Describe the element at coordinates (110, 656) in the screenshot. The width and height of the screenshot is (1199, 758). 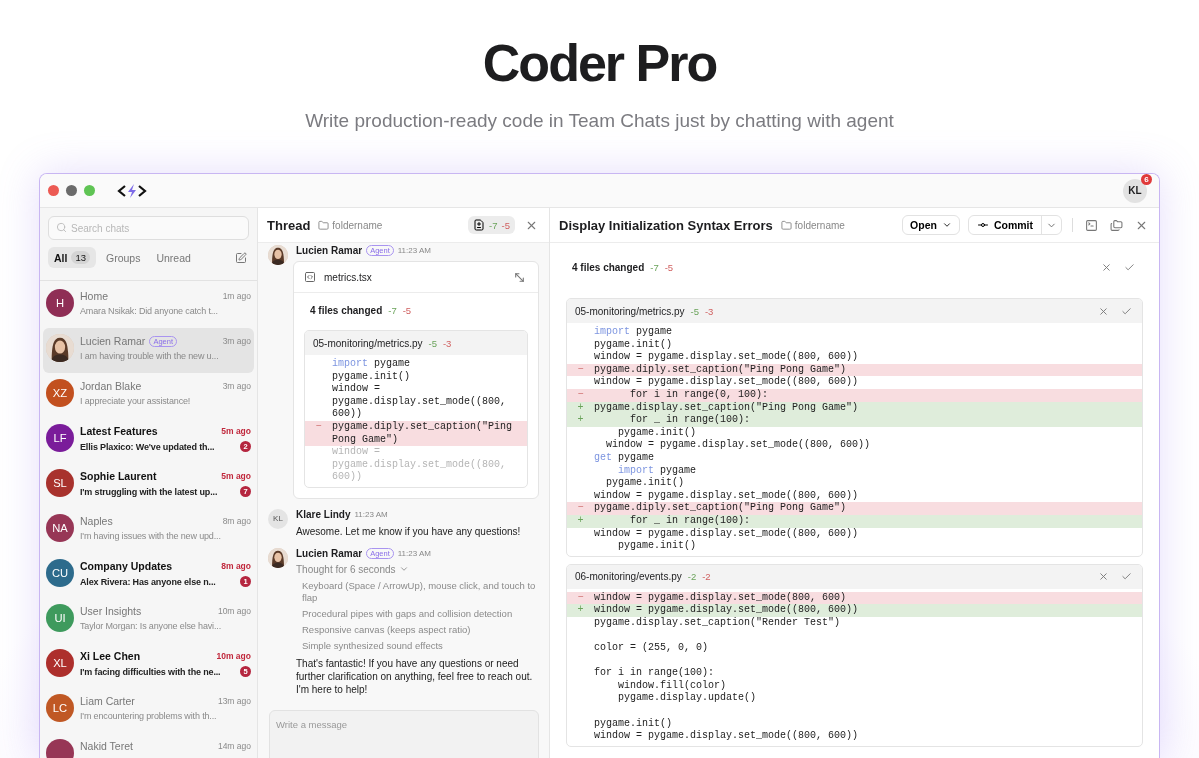
I see `chat-name: Xi Lee Chen` at that location.